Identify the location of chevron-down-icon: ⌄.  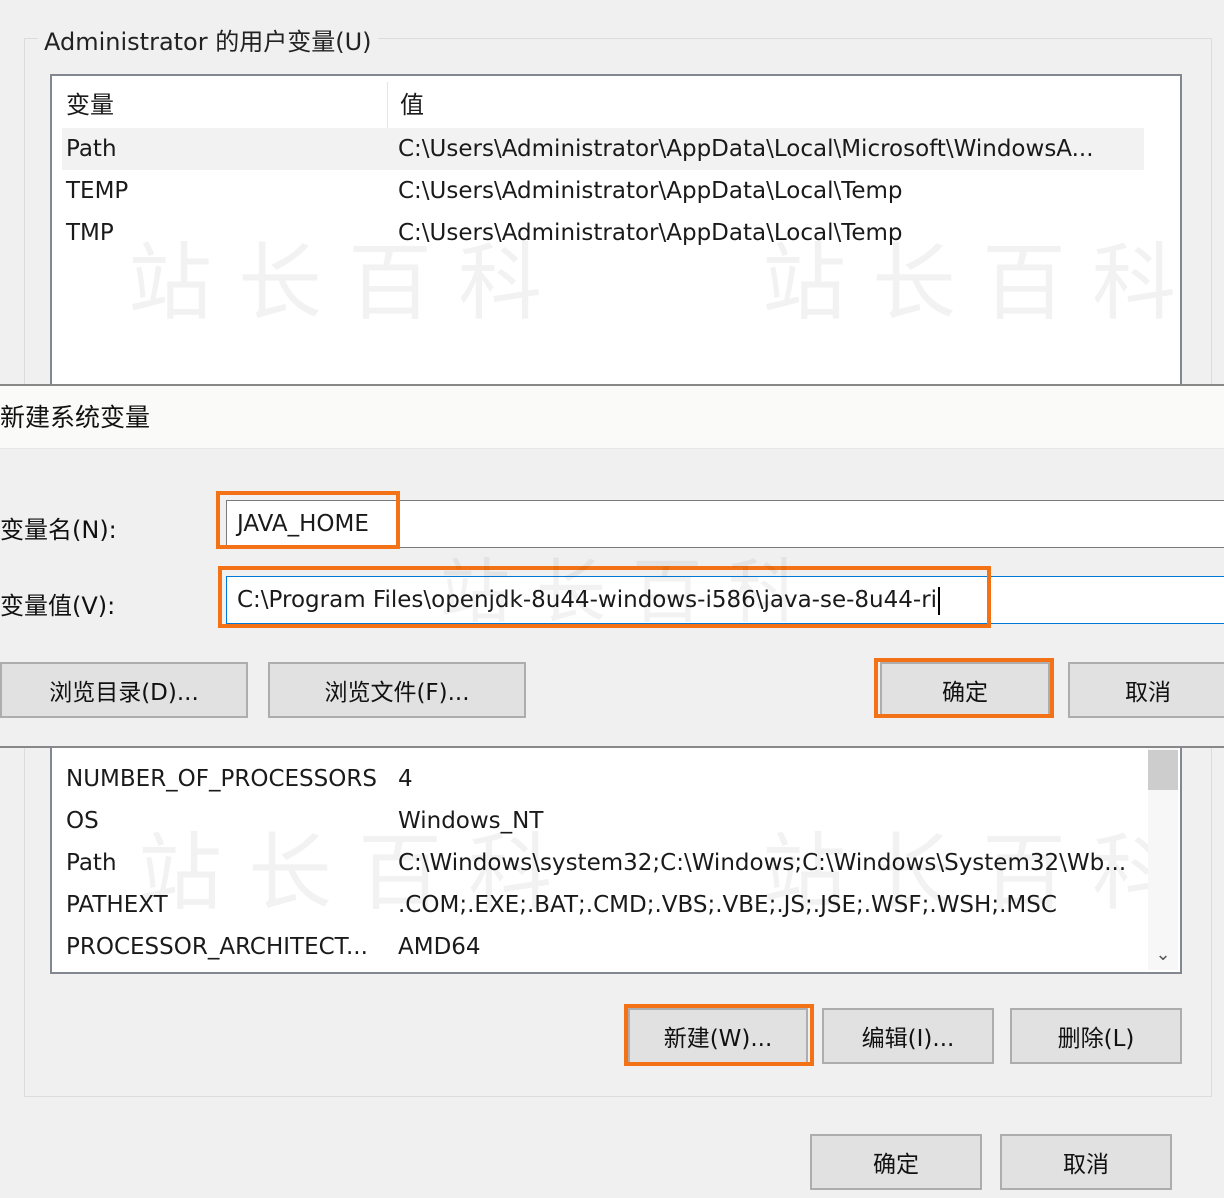
(1163, 955).